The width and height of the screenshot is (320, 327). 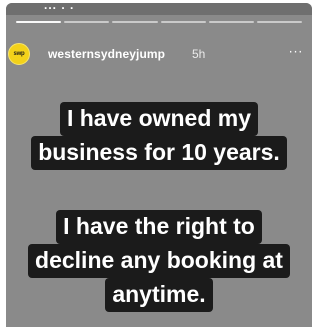 I want to click on avatar-logo-text: swp, so click(x=19, y=54).